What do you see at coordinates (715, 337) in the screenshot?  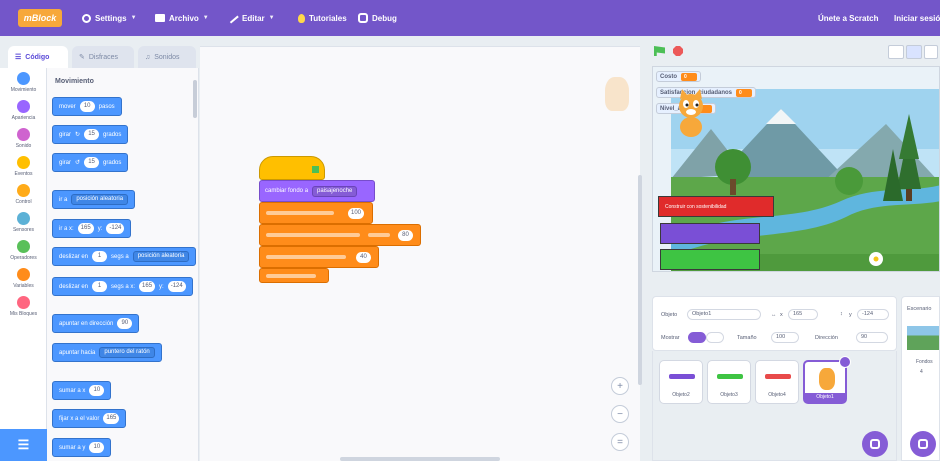 I see `show-hidden-toggle` at bounding box center [715, 337].